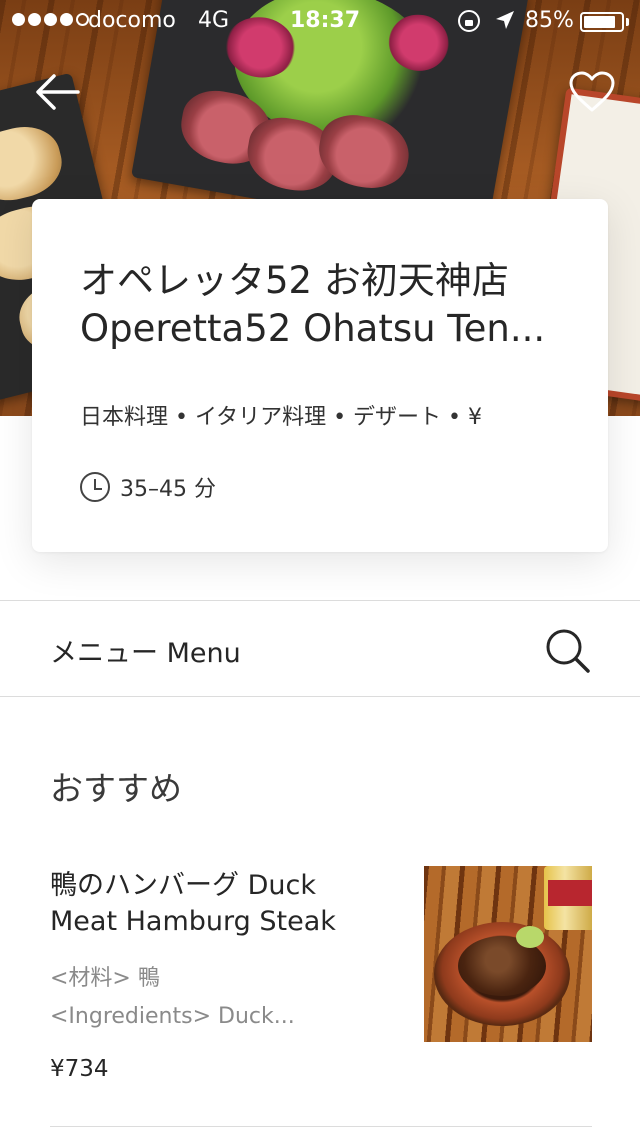  I want to click on clock-time: 18:37, so click(325, 20).